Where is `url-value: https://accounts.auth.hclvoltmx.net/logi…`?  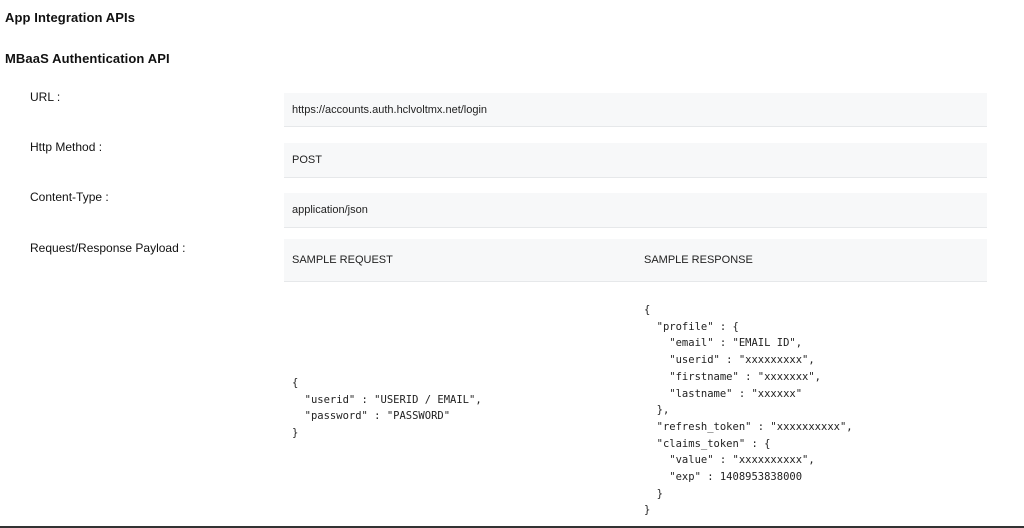 url-value: https://accounts.auth.hclvoltmx.net/logi… is located at coordinates (390, 109).